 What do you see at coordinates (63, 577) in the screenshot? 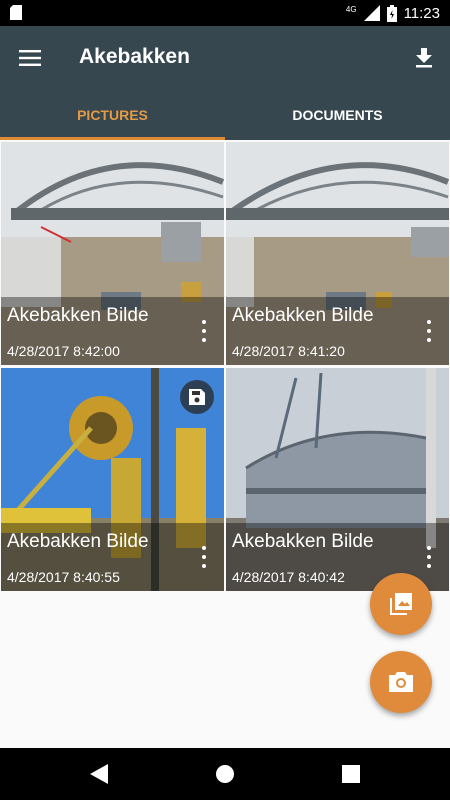
I see `picture-date: 4/28/2017 8:40:55` at bounding box center [63, 577].